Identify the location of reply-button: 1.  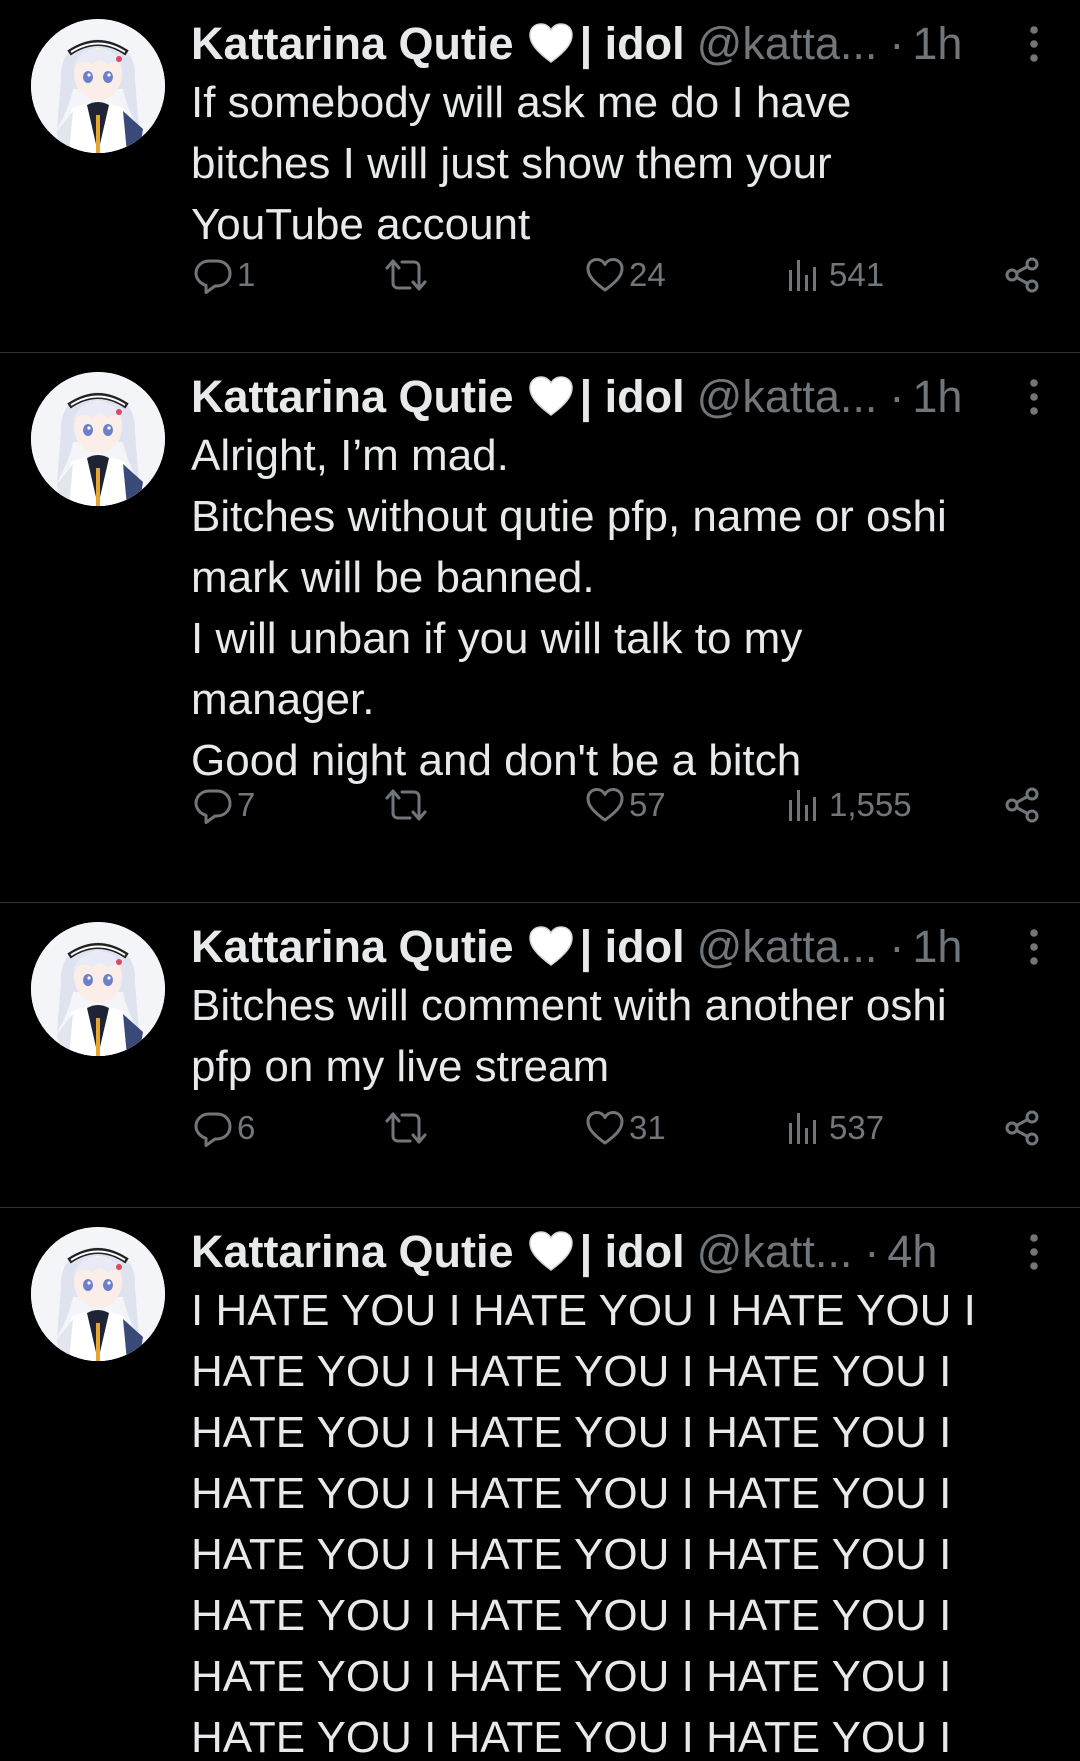
(224, 275).